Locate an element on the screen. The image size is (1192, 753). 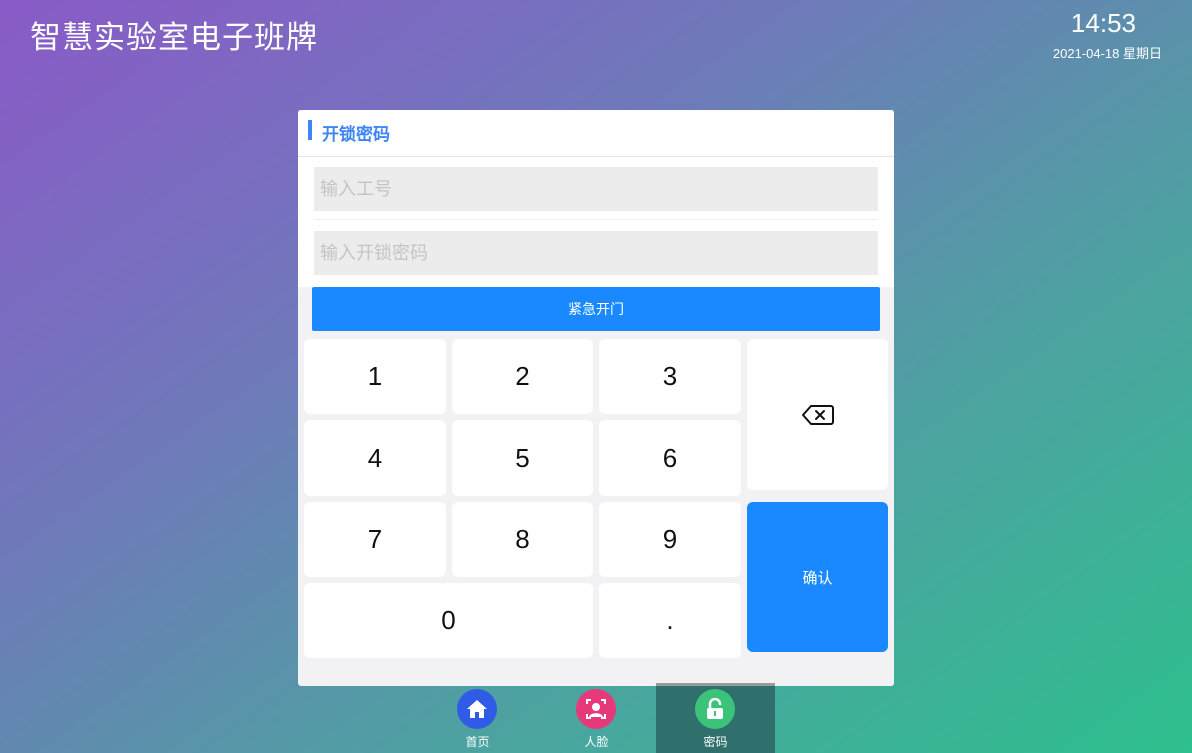
key-1: 1 is located at coordinates (375, 376).